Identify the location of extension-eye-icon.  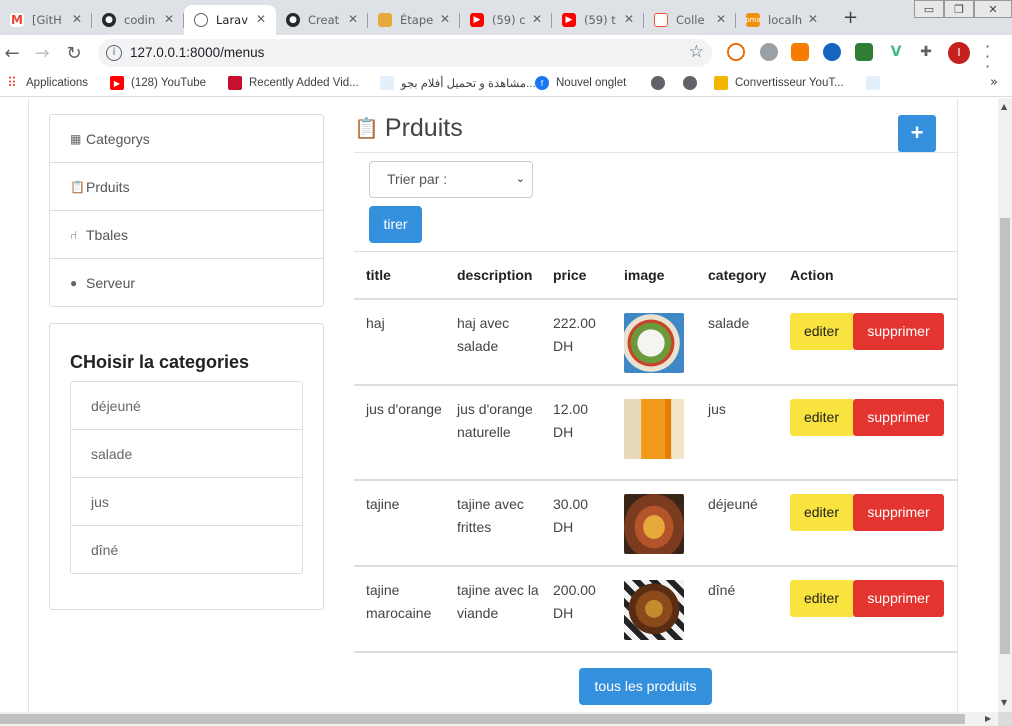
(736, 52).